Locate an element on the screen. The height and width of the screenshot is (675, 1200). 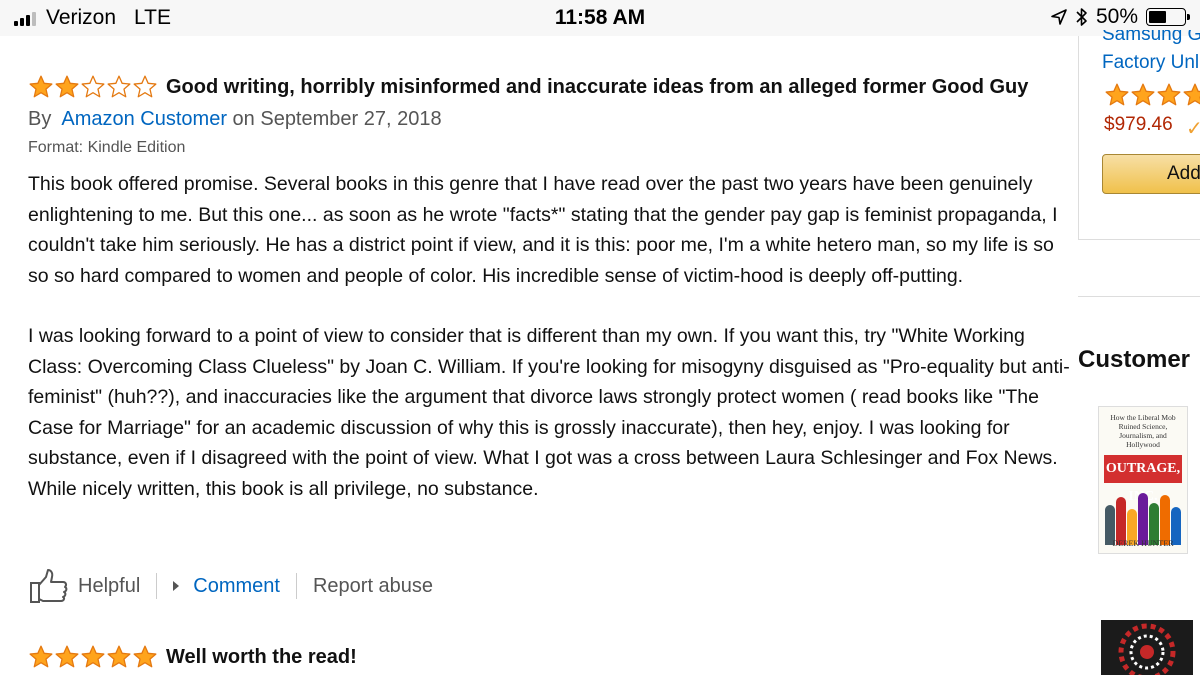
battery-percent: 50% is located at coordinates (1116, 16).